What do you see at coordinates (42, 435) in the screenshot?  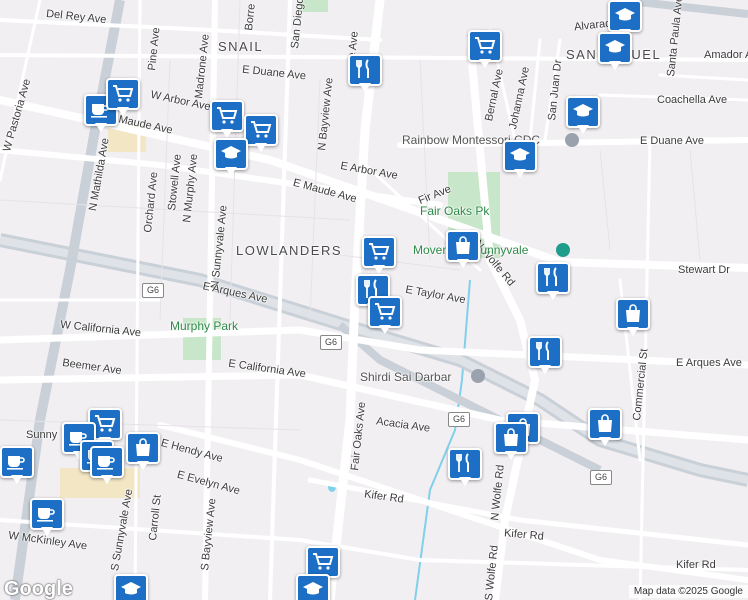 I see `street-label-sunny: Sunny` at bounding box center [42, 435].